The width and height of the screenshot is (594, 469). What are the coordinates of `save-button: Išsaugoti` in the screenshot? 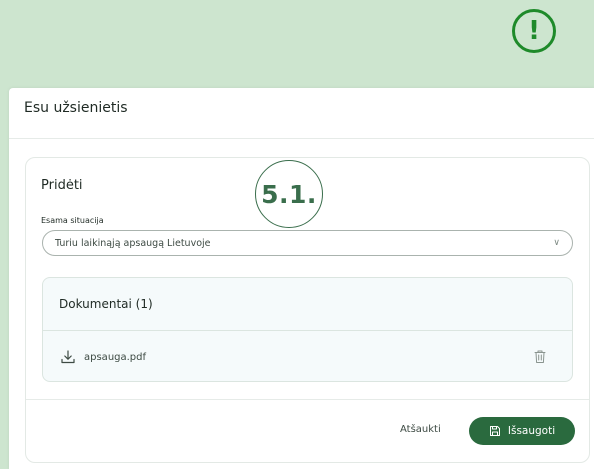 It's located at (522, 431).